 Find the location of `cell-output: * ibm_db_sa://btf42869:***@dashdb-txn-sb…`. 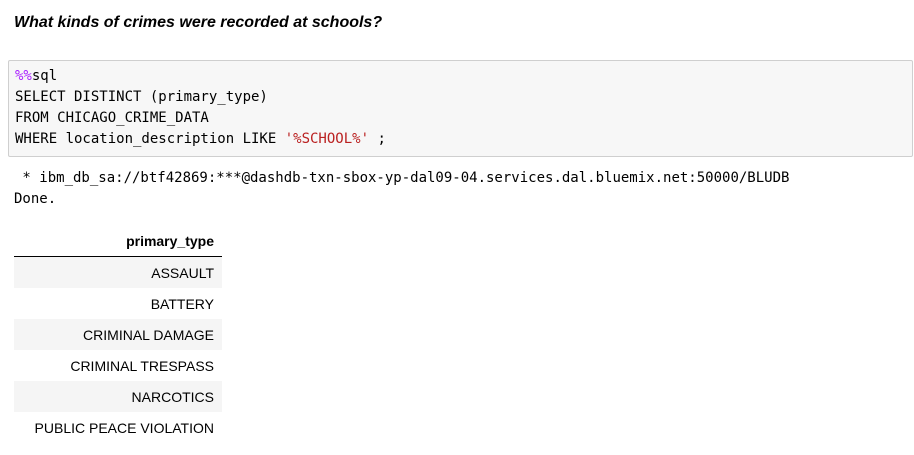

cell-output: * ibm_db_sa://btf42869:***@dashdb-txn-sb… is located at coordinates (401, 189).